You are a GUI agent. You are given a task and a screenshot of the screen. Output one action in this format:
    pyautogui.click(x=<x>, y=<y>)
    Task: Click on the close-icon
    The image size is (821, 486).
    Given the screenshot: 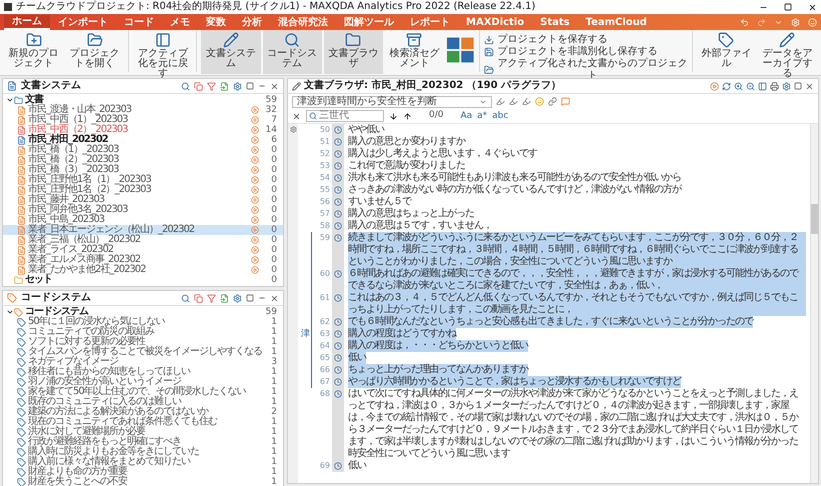 What is the action you would take?
    pyautogui.click(x=812, y=7)
    